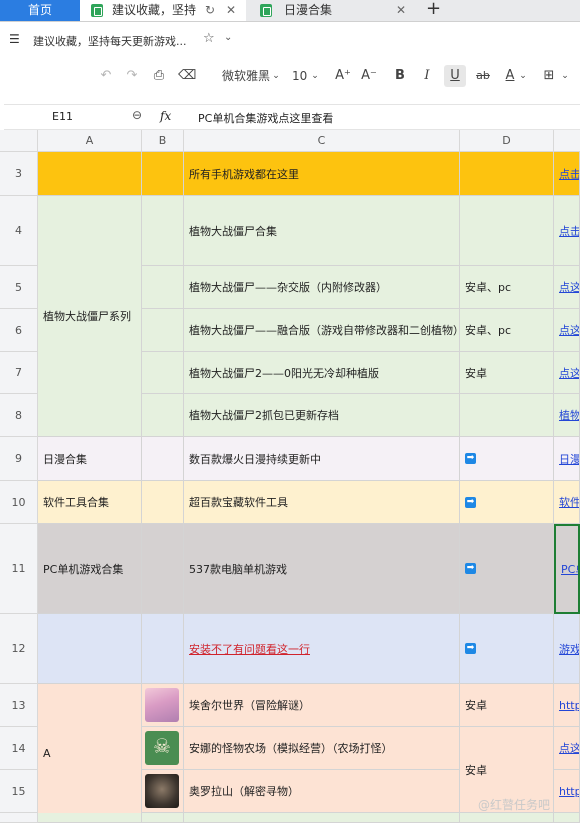 The width and height of the screenshot is (580, 823). Describe the element at coordinates (90, 316) in the screenshot. I see `merged-cell: 植物大战僵尸系列` at that location.